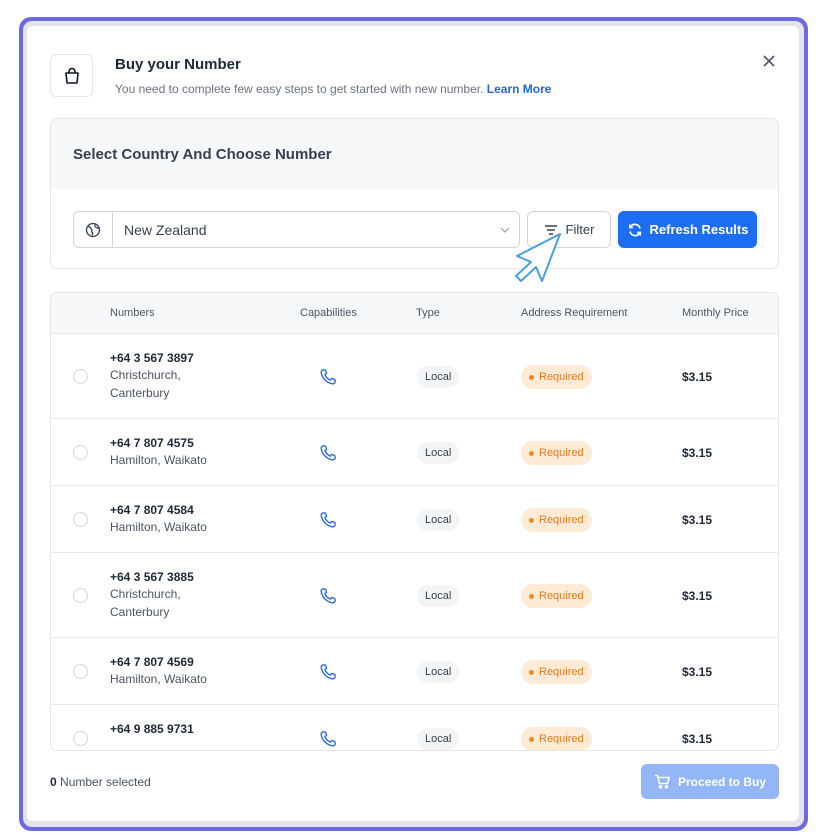 The height and width of the screenshot is (839, 829). I want to click on selected-count: 0 Number selected, so click(100, 782).